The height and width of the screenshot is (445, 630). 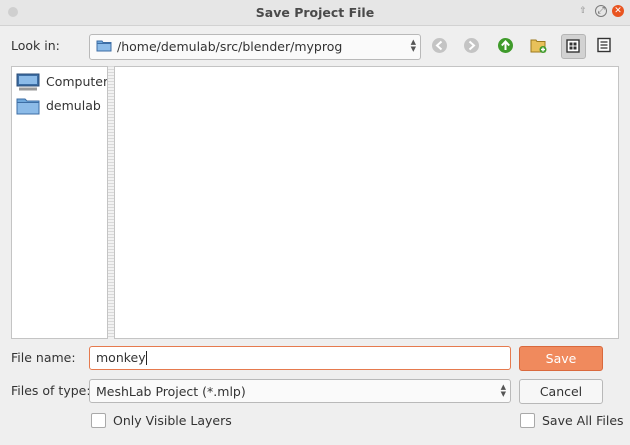 What do you see at coordinates (618, 11) in the screenshot?
I see `close-icon: ✕` at bounding box center [618, 11].